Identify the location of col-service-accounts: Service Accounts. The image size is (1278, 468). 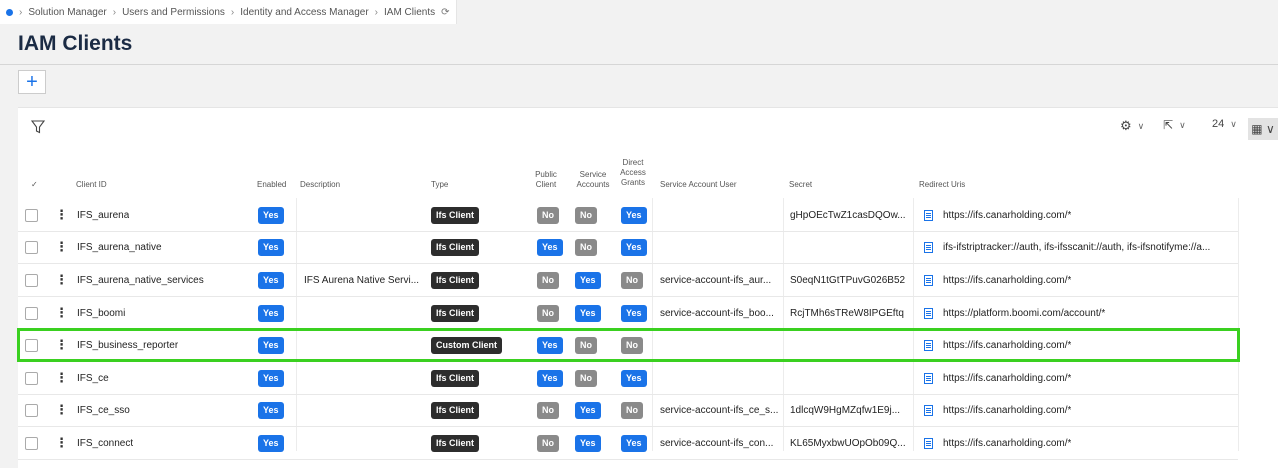
(593, 180).